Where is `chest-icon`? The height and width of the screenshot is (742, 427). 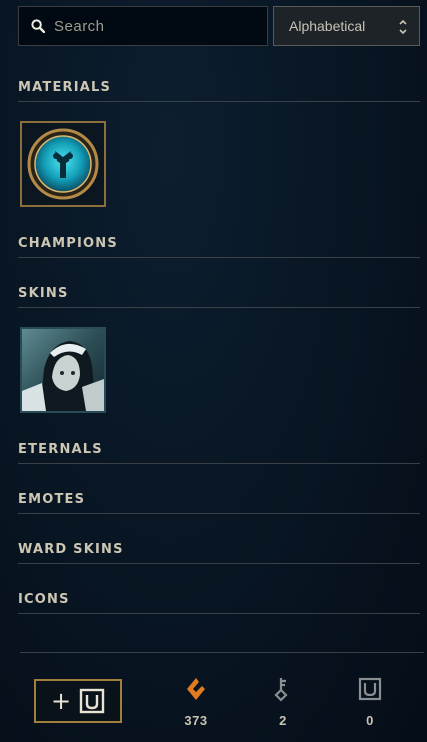 chest-icon is located at coordinates (370, 689).